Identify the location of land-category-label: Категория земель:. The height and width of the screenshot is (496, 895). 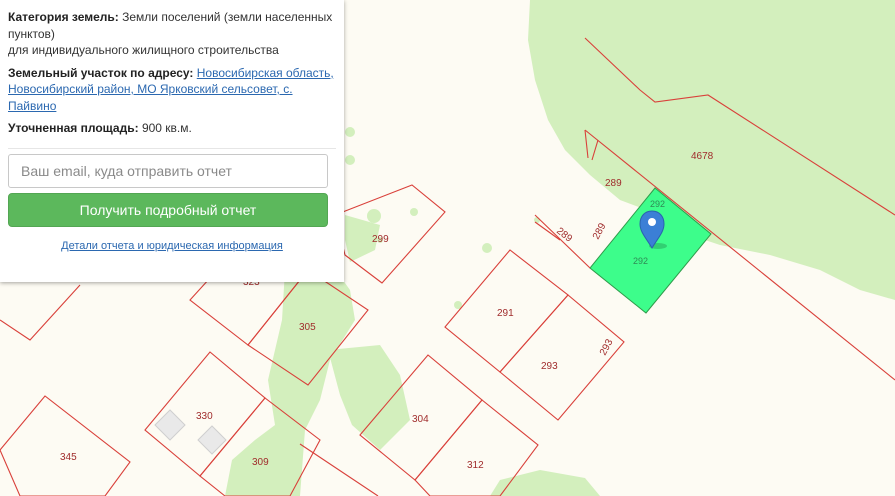
(63, 17).